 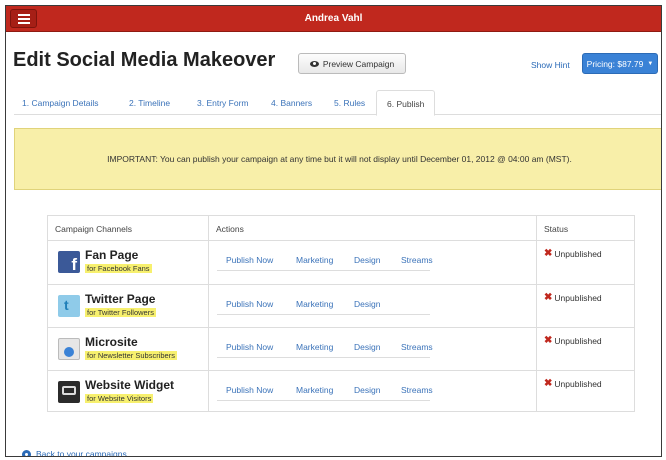 What do you see at coordinates (144, 60) in the screenshot?
I see `page-title: Edit Social Media Makeover` at bounding box center [144, 60].